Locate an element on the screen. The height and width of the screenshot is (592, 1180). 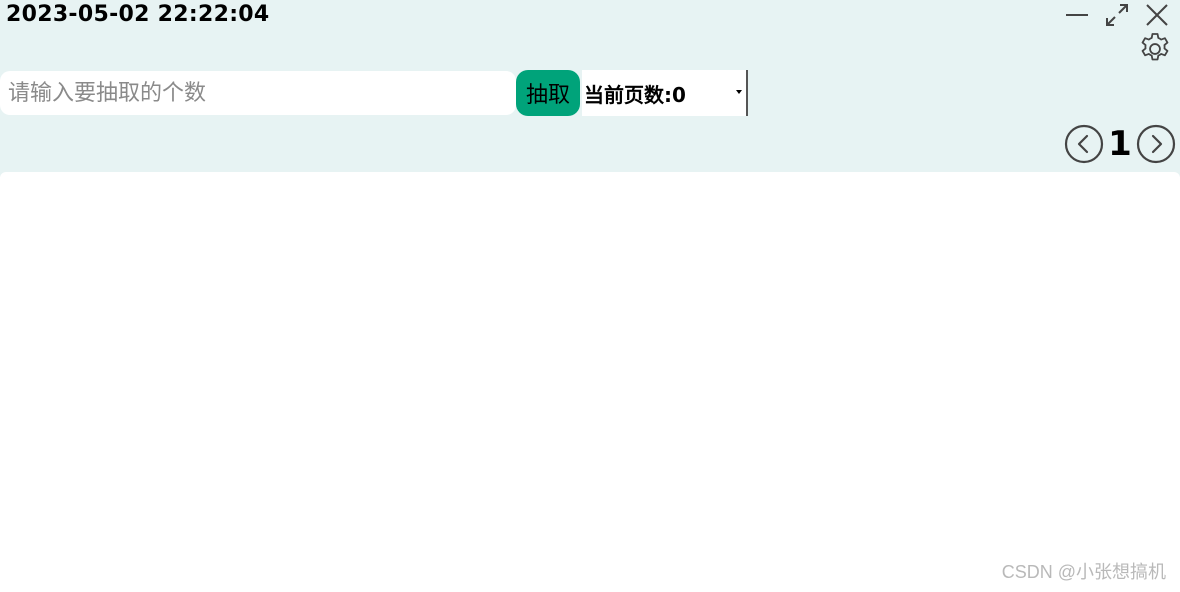
maximize-icon is located at coordinates (1117, 15).